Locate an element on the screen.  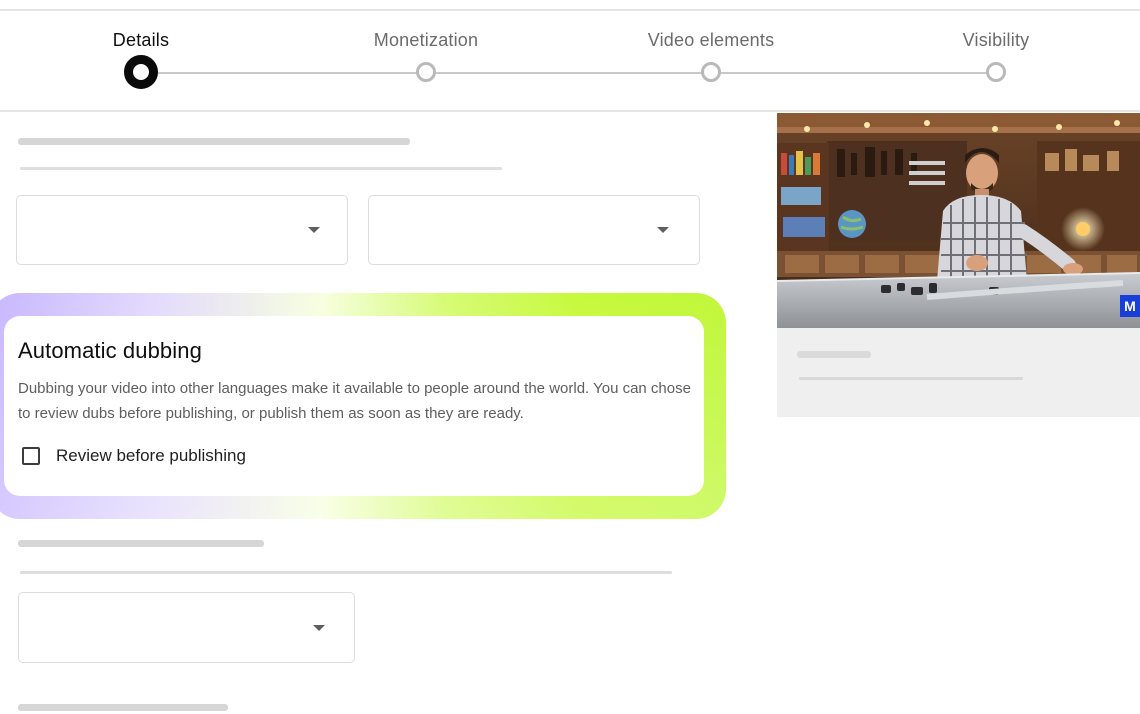
top-divider is located at coordinates (570, 10).